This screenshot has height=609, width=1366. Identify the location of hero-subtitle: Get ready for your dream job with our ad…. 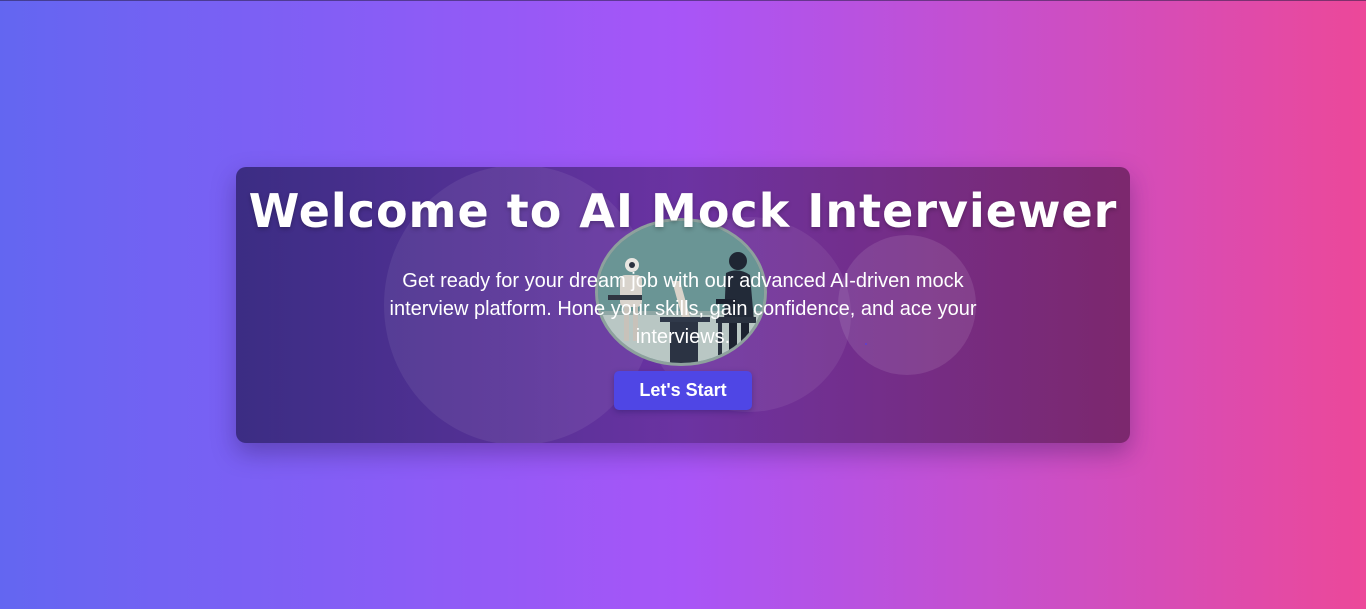
(683, 309).